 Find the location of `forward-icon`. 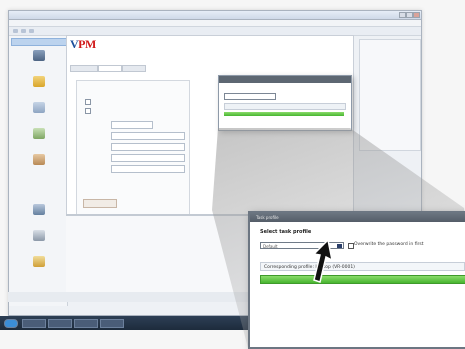

forward-icon is located at coordinates (23, 31).